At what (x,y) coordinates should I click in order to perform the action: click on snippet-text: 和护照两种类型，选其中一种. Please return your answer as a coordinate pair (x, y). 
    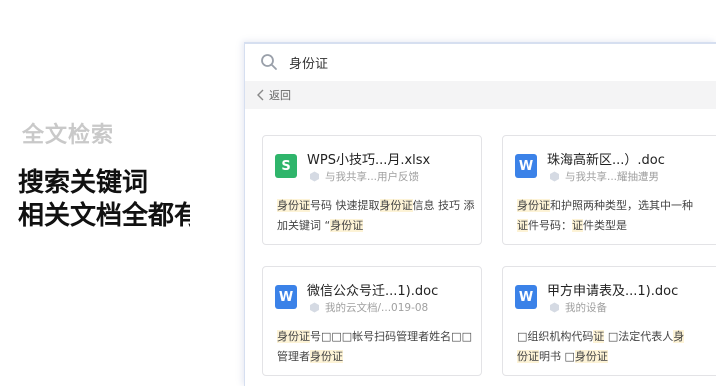
    Looking at the image, I should click on (621, 205).